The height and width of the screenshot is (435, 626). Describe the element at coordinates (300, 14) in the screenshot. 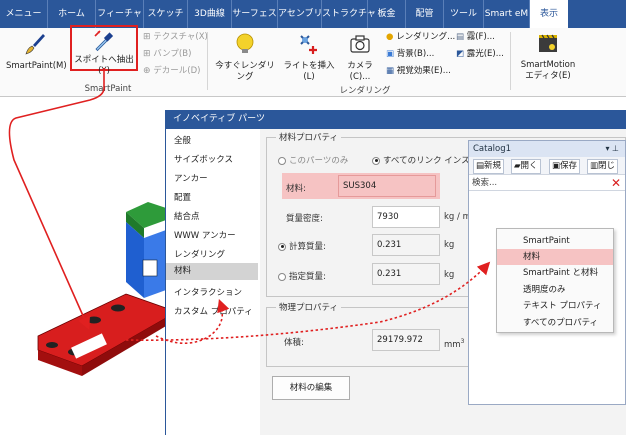

I see `tab-assembly: アセンブリ` at that location.